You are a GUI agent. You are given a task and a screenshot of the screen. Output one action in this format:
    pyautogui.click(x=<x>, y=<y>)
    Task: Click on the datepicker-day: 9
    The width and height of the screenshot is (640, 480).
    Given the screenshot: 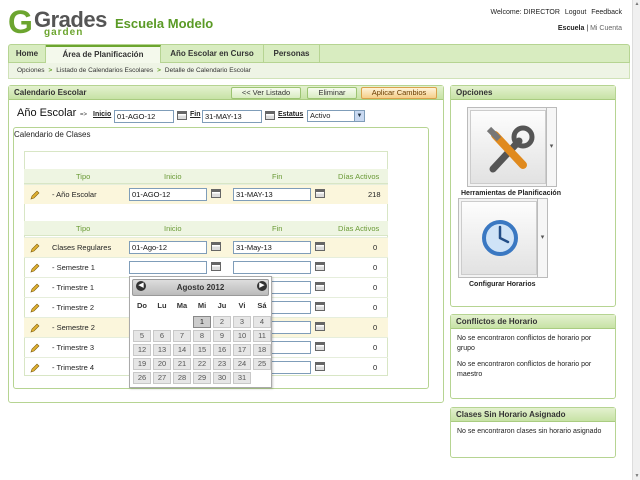 What is the action you would take?
    pyautogui.click(x=222, y=336)
    